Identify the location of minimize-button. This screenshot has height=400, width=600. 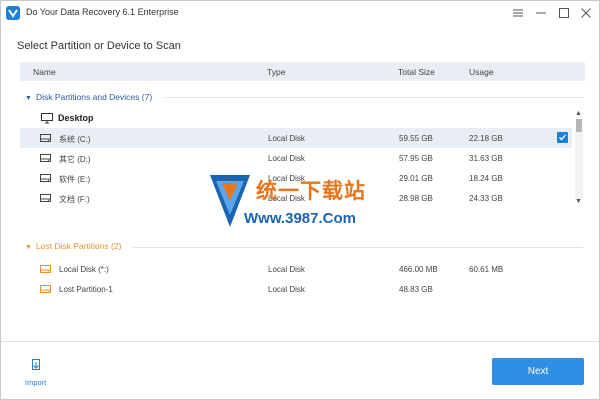
(541, 13).